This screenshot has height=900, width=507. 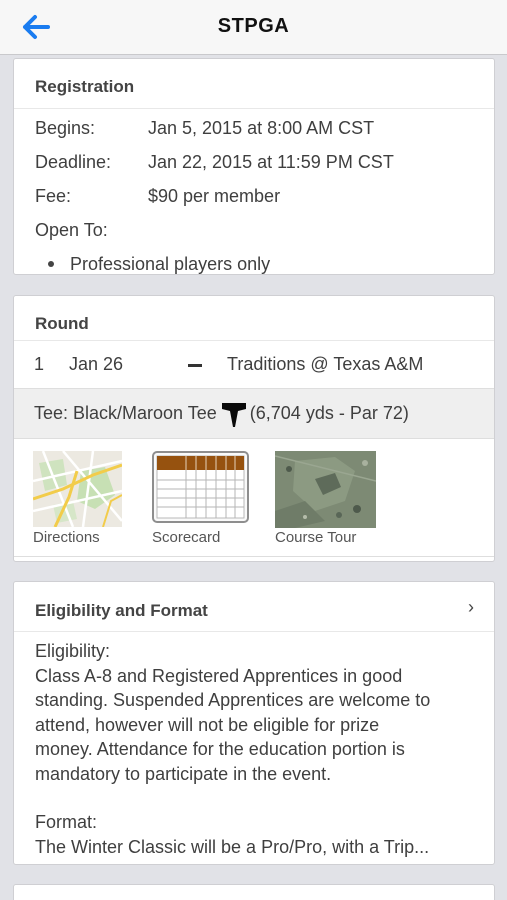 What do you see at coordinates (271, 161) in the screenshot?
I see `deadline-value: Jan 22, 2015 at 11:59 PM CST` at bounding box center [271, 161].